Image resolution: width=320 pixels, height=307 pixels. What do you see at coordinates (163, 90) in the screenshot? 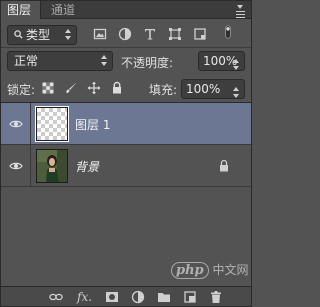
I see `fill-label: 填充:` at bounding box center [163, 90].